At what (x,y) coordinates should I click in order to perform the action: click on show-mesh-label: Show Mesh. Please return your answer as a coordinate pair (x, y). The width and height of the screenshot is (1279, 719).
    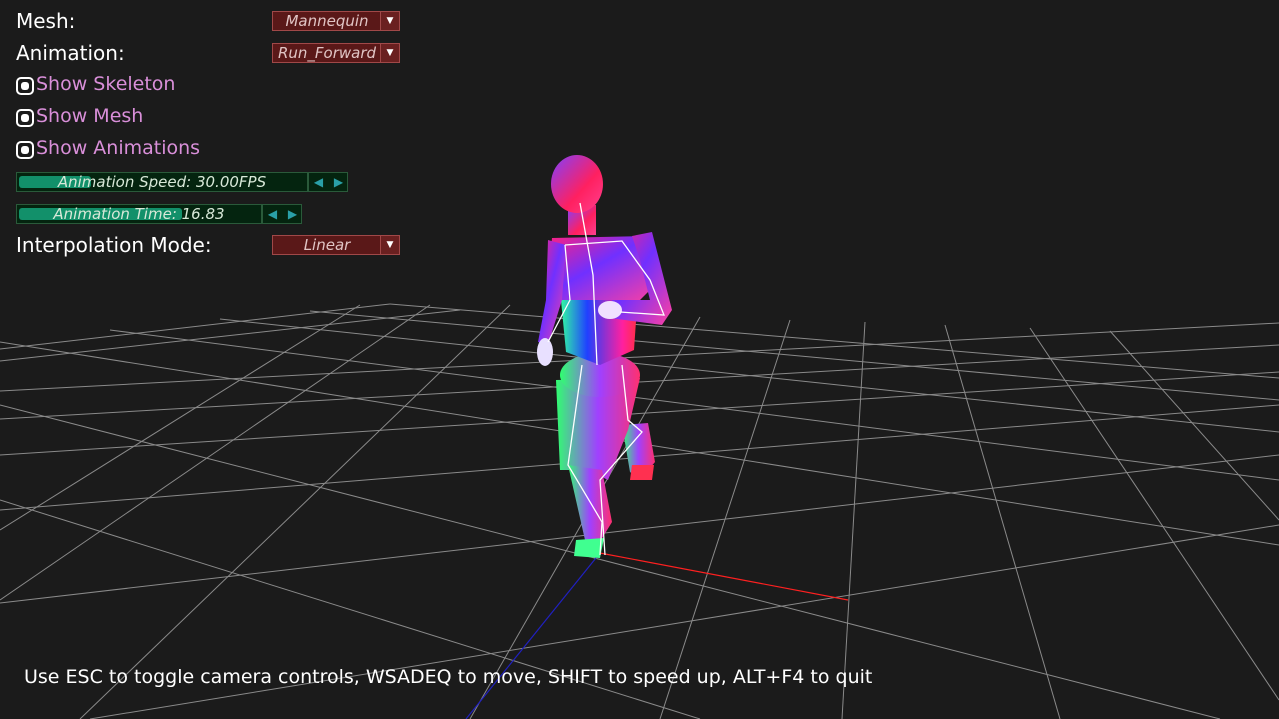
    Looking at the image, I should click on (89, 116).